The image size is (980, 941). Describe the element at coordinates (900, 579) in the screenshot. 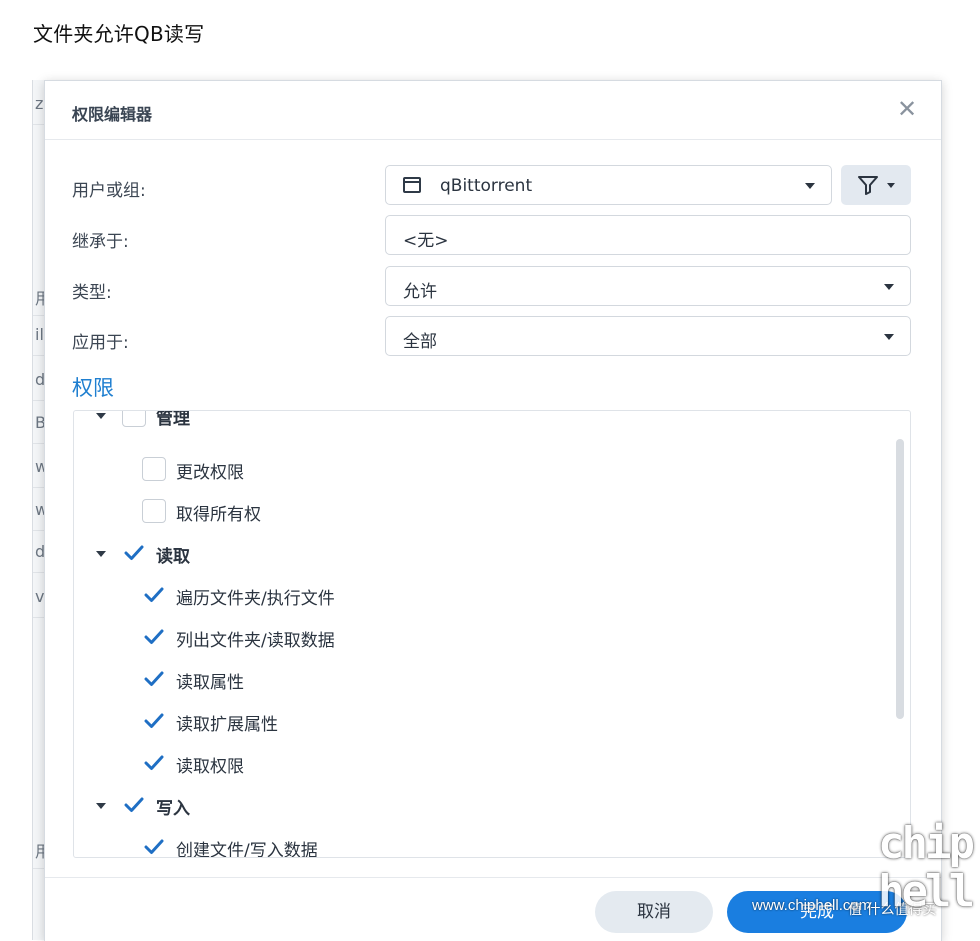

I see `scrollbar` at that location.